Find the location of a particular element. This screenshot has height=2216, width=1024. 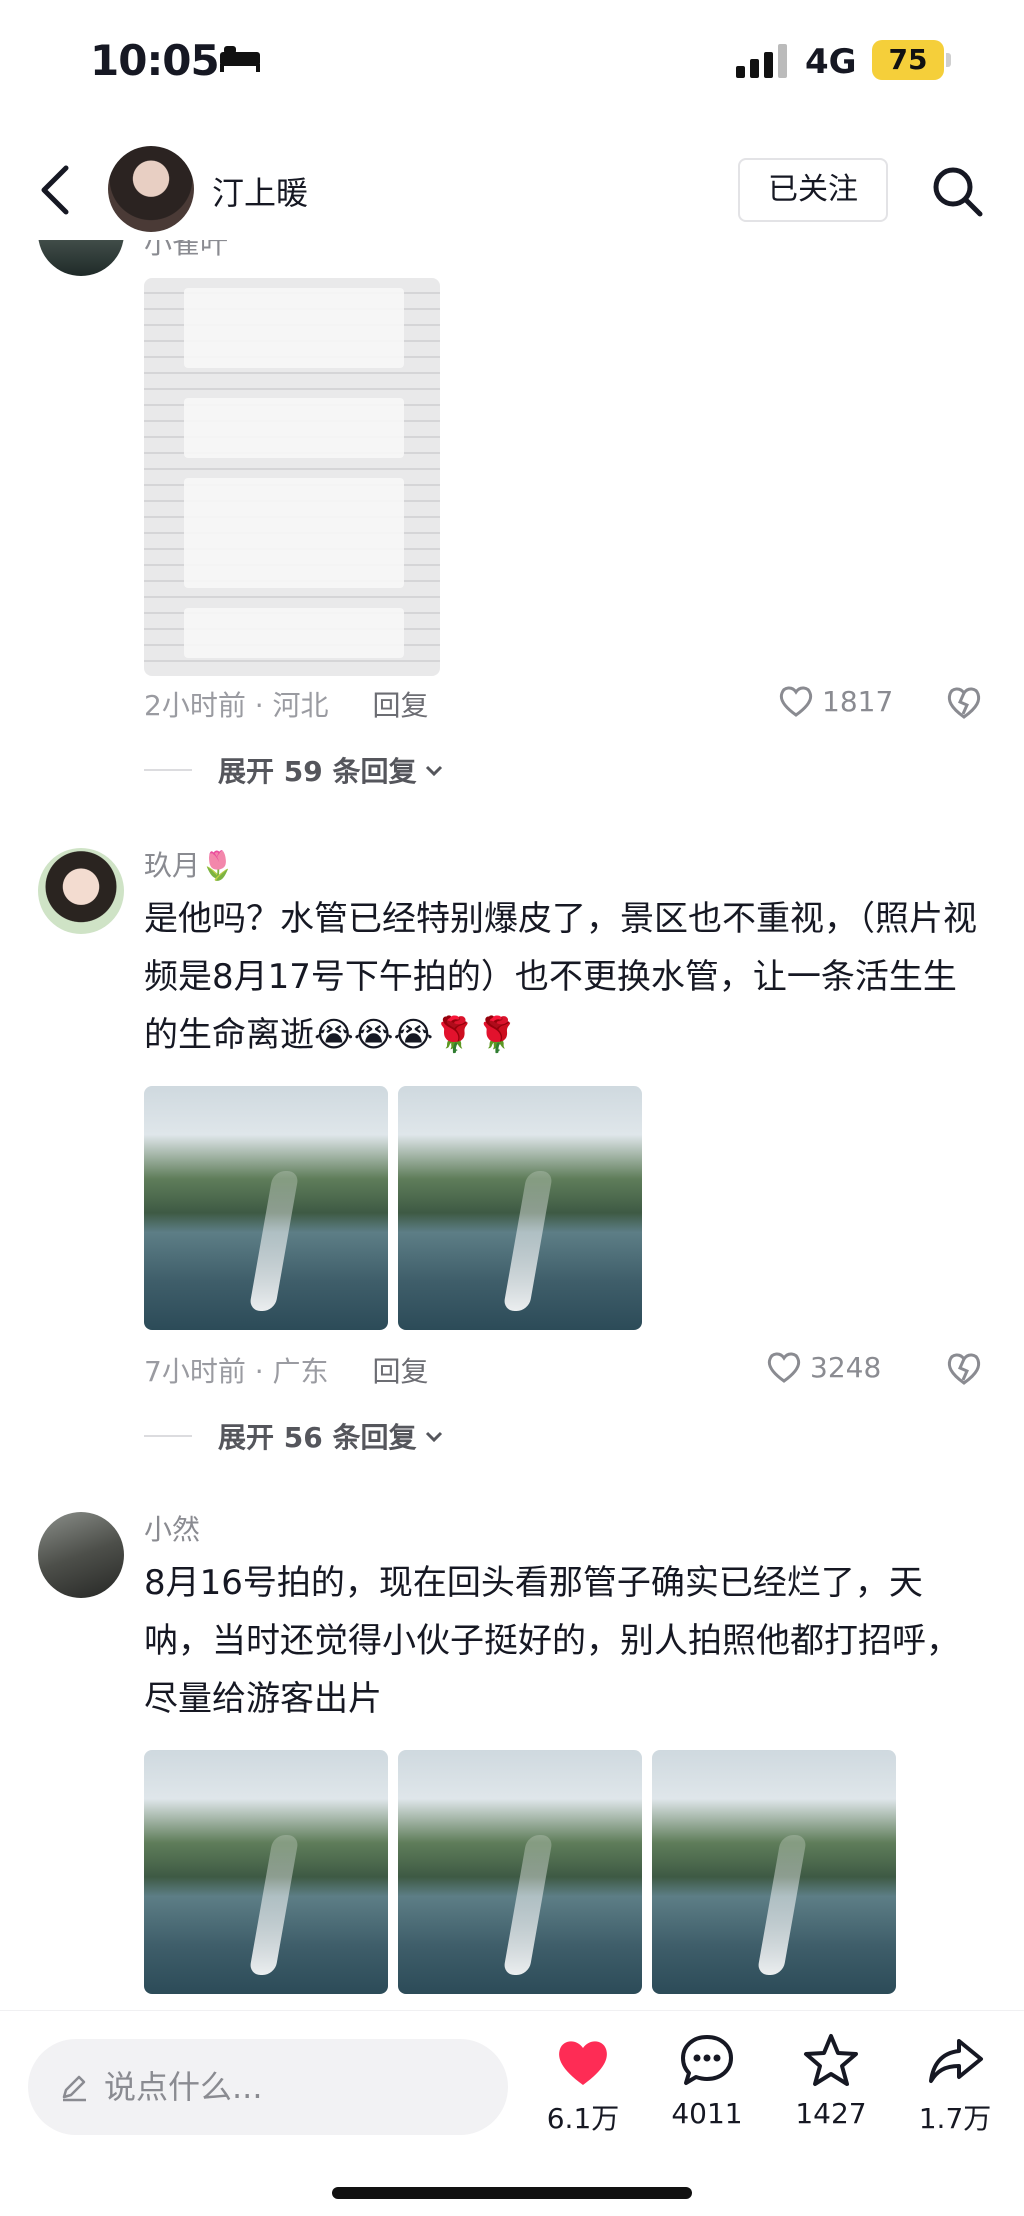

like-action-button: 6.1万 is located at coordinates (583, 2084).